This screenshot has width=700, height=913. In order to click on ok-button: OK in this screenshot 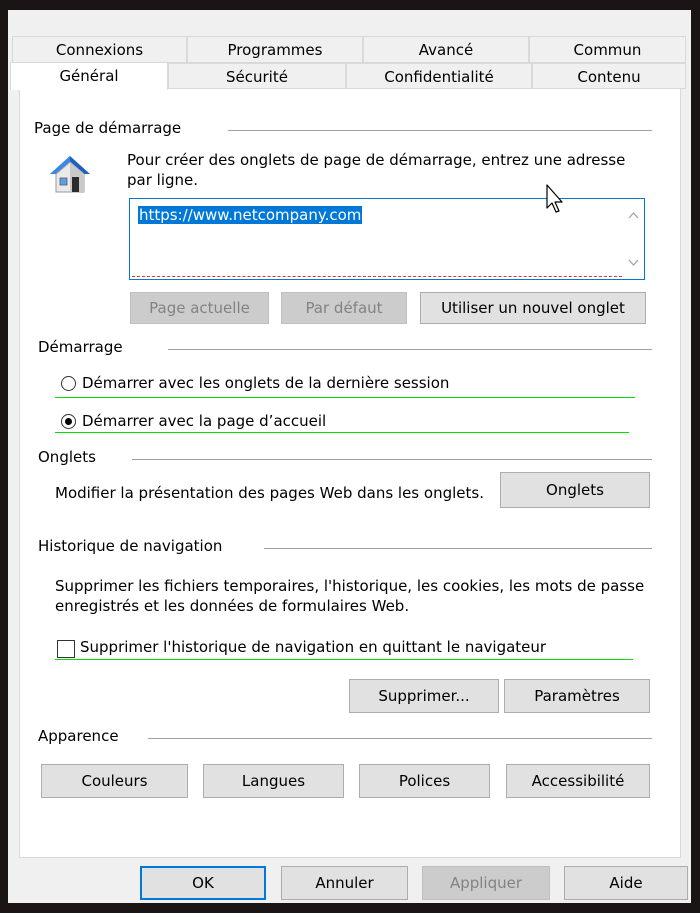, I will do `click(203, 883)`.